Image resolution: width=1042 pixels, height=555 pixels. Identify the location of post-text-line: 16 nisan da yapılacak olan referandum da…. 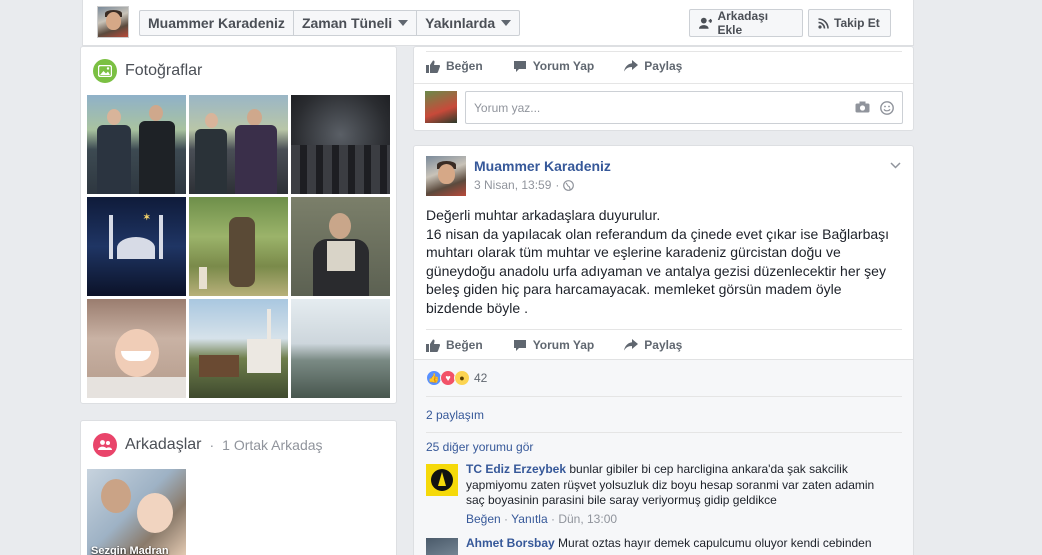
(658, 233).